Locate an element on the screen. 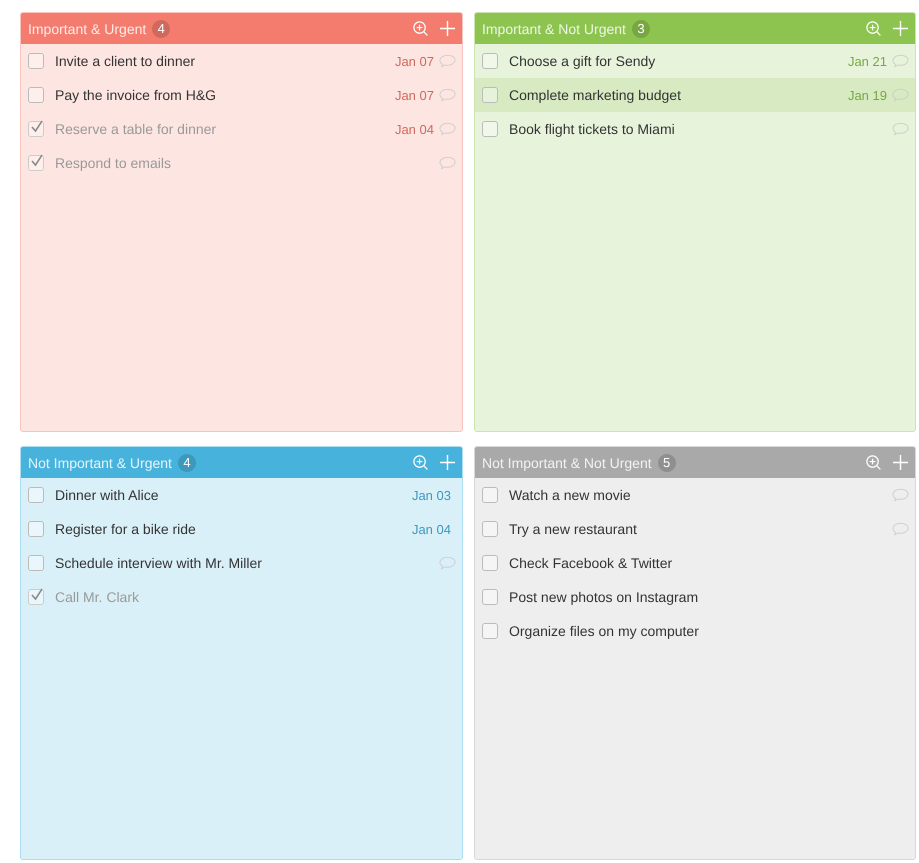 This screenshot has height=863, width=919. quadrant-title: Important & Not Urgent is located at coordinates (554, 28).